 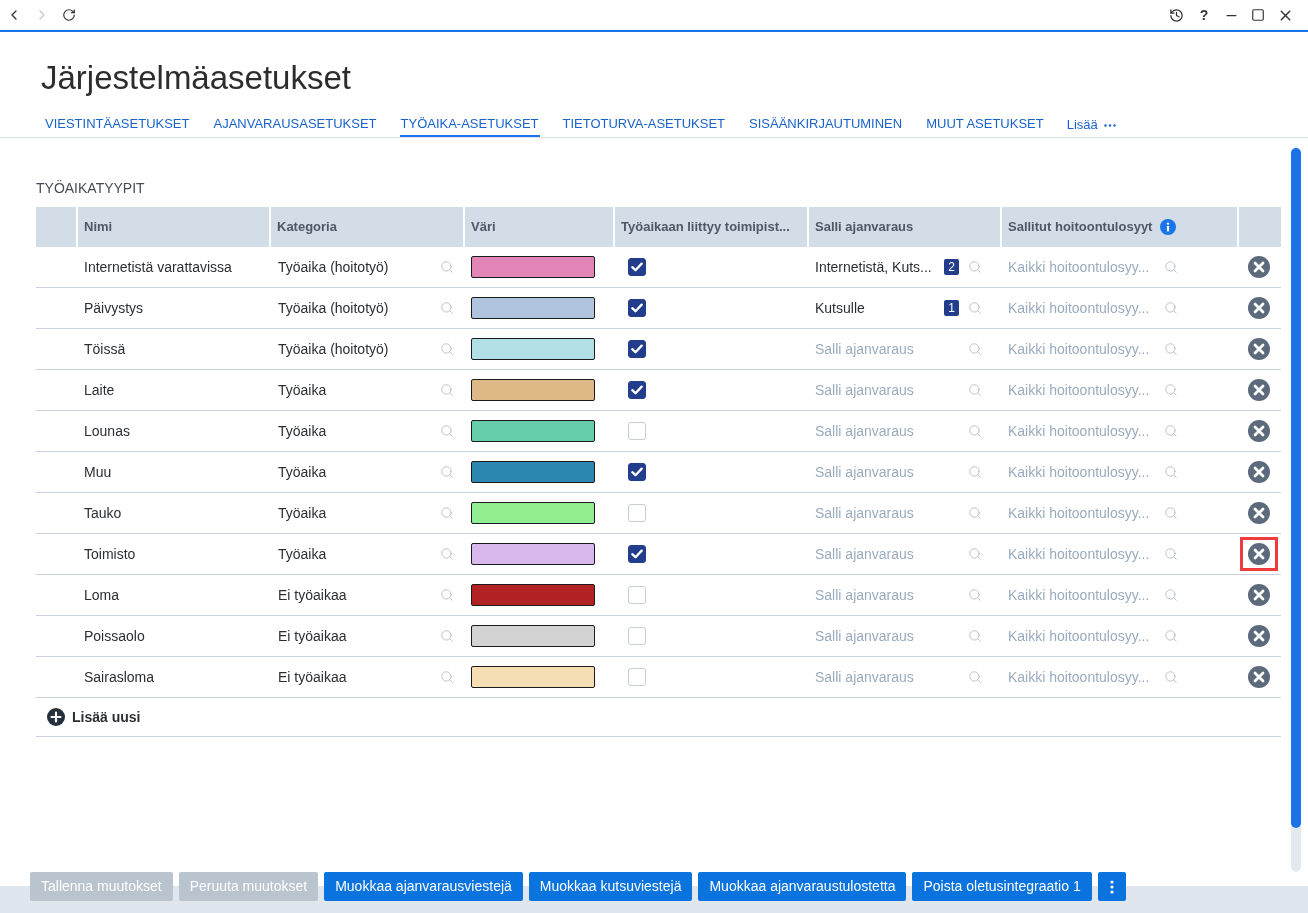 What do you see at coordinates (1258, 15) in the screenshot?
I see `maximize-icon` at bounding box center [1258, 15].